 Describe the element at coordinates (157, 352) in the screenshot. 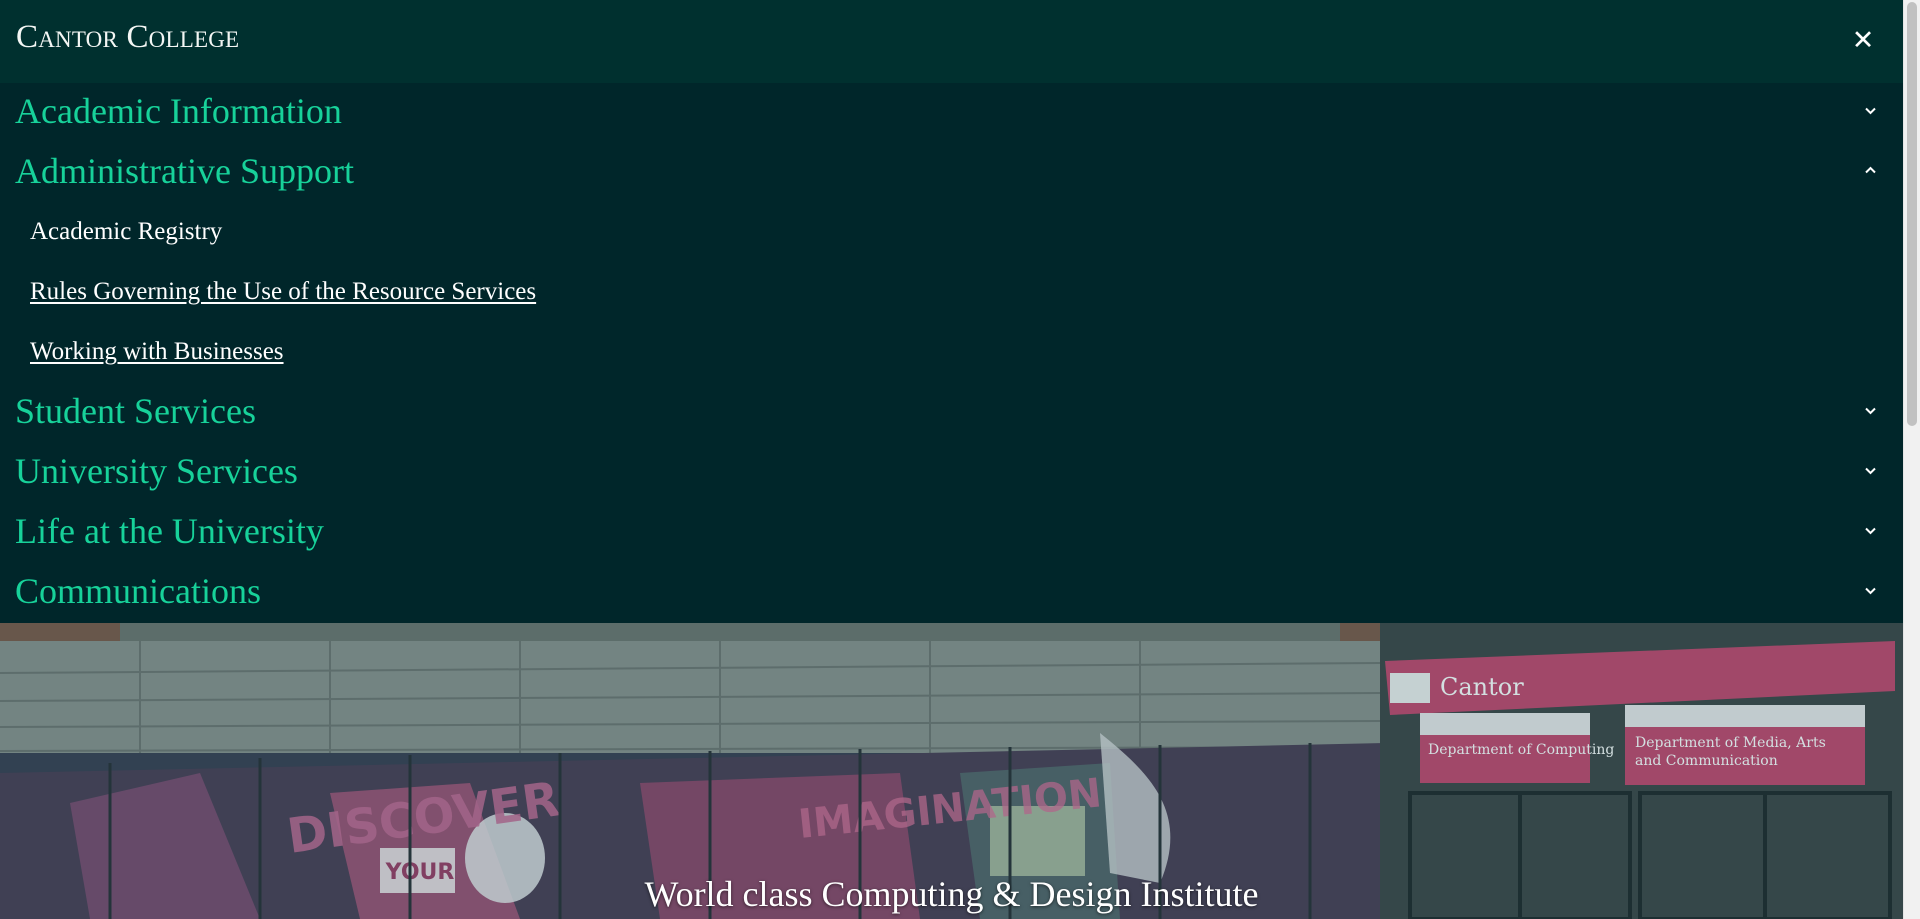

I see `submenu-link: Working with Businesses` at that location.